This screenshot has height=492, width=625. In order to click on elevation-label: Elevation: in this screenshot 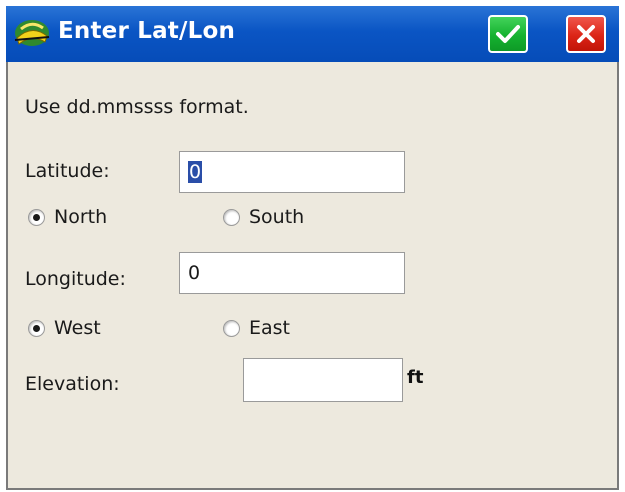, I will do `click(72, 384)`.